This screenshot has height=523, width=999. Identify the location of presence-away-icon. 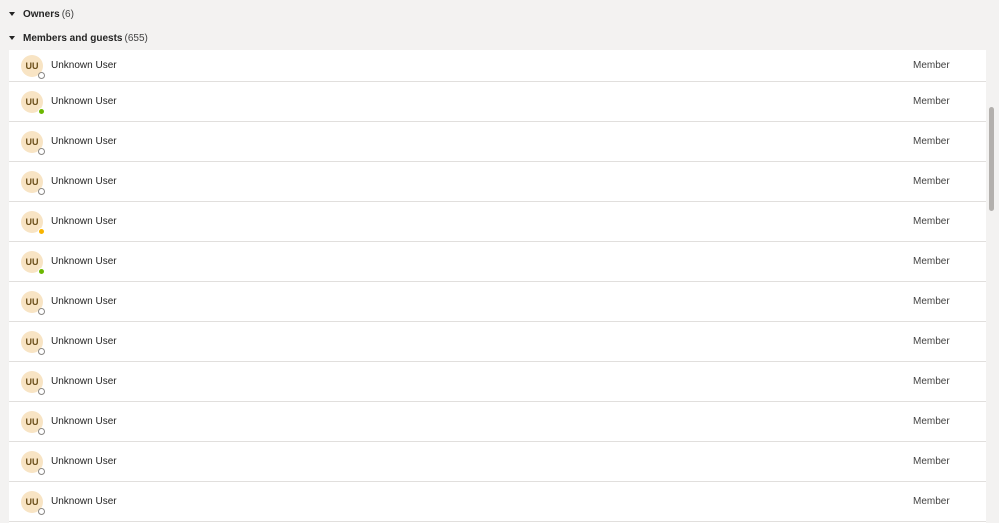
(41, 231).